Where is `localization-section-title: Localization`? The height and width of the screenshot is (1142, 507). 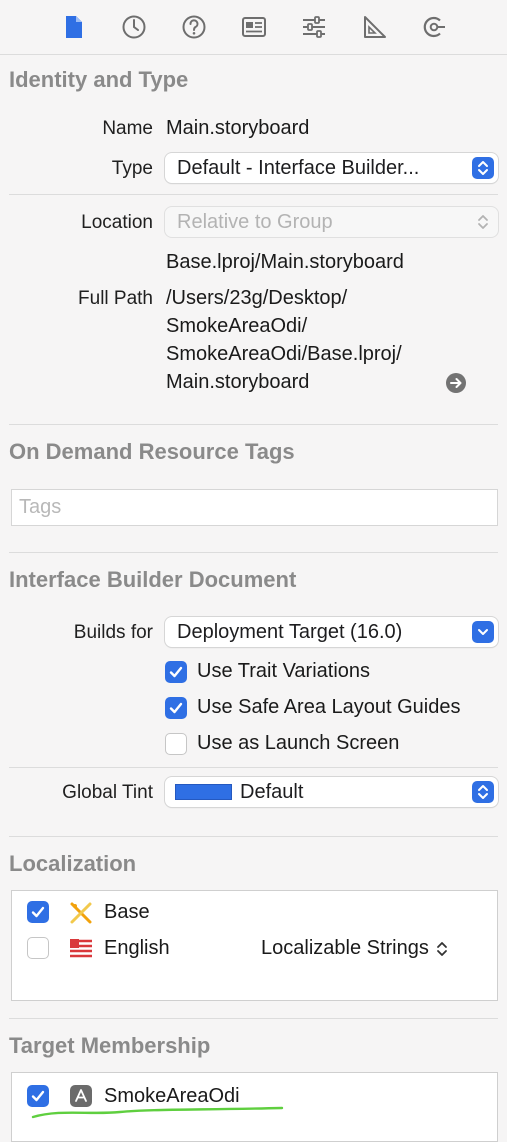 localization-section-title: Localization is located at coordinates (73, 863).